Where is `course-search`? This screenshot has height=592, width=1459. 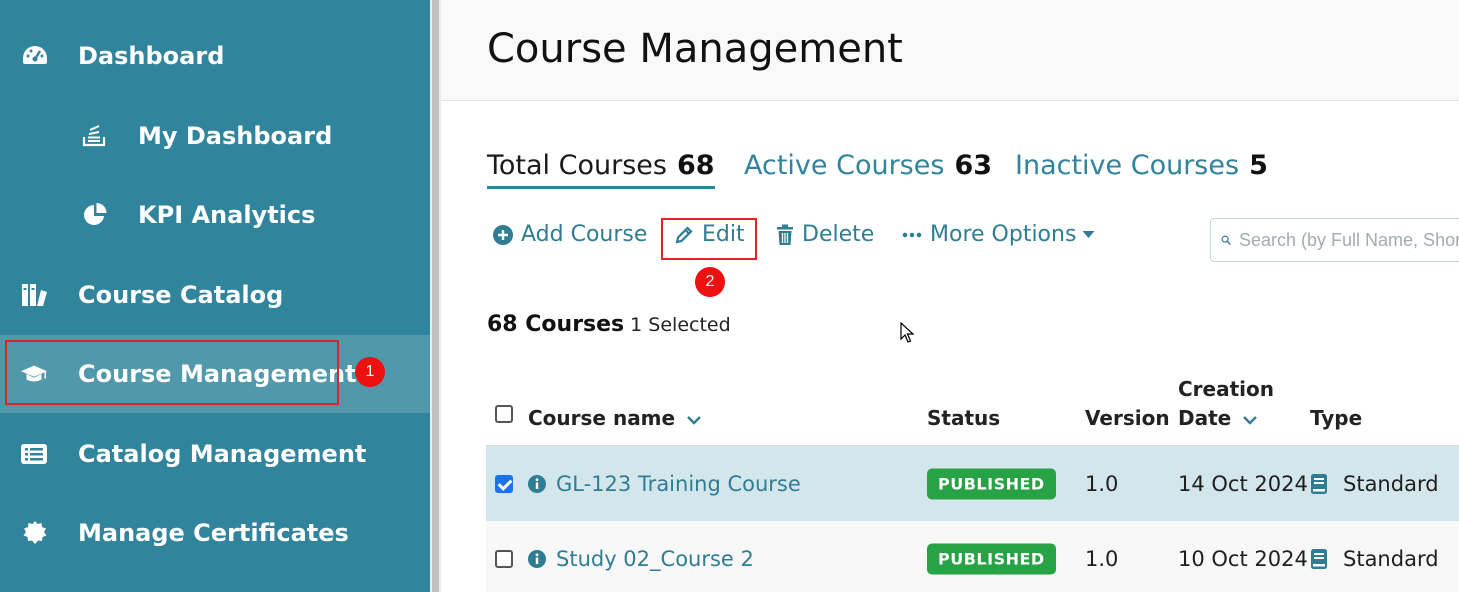
course-search is located at coordinates (1334, 240).